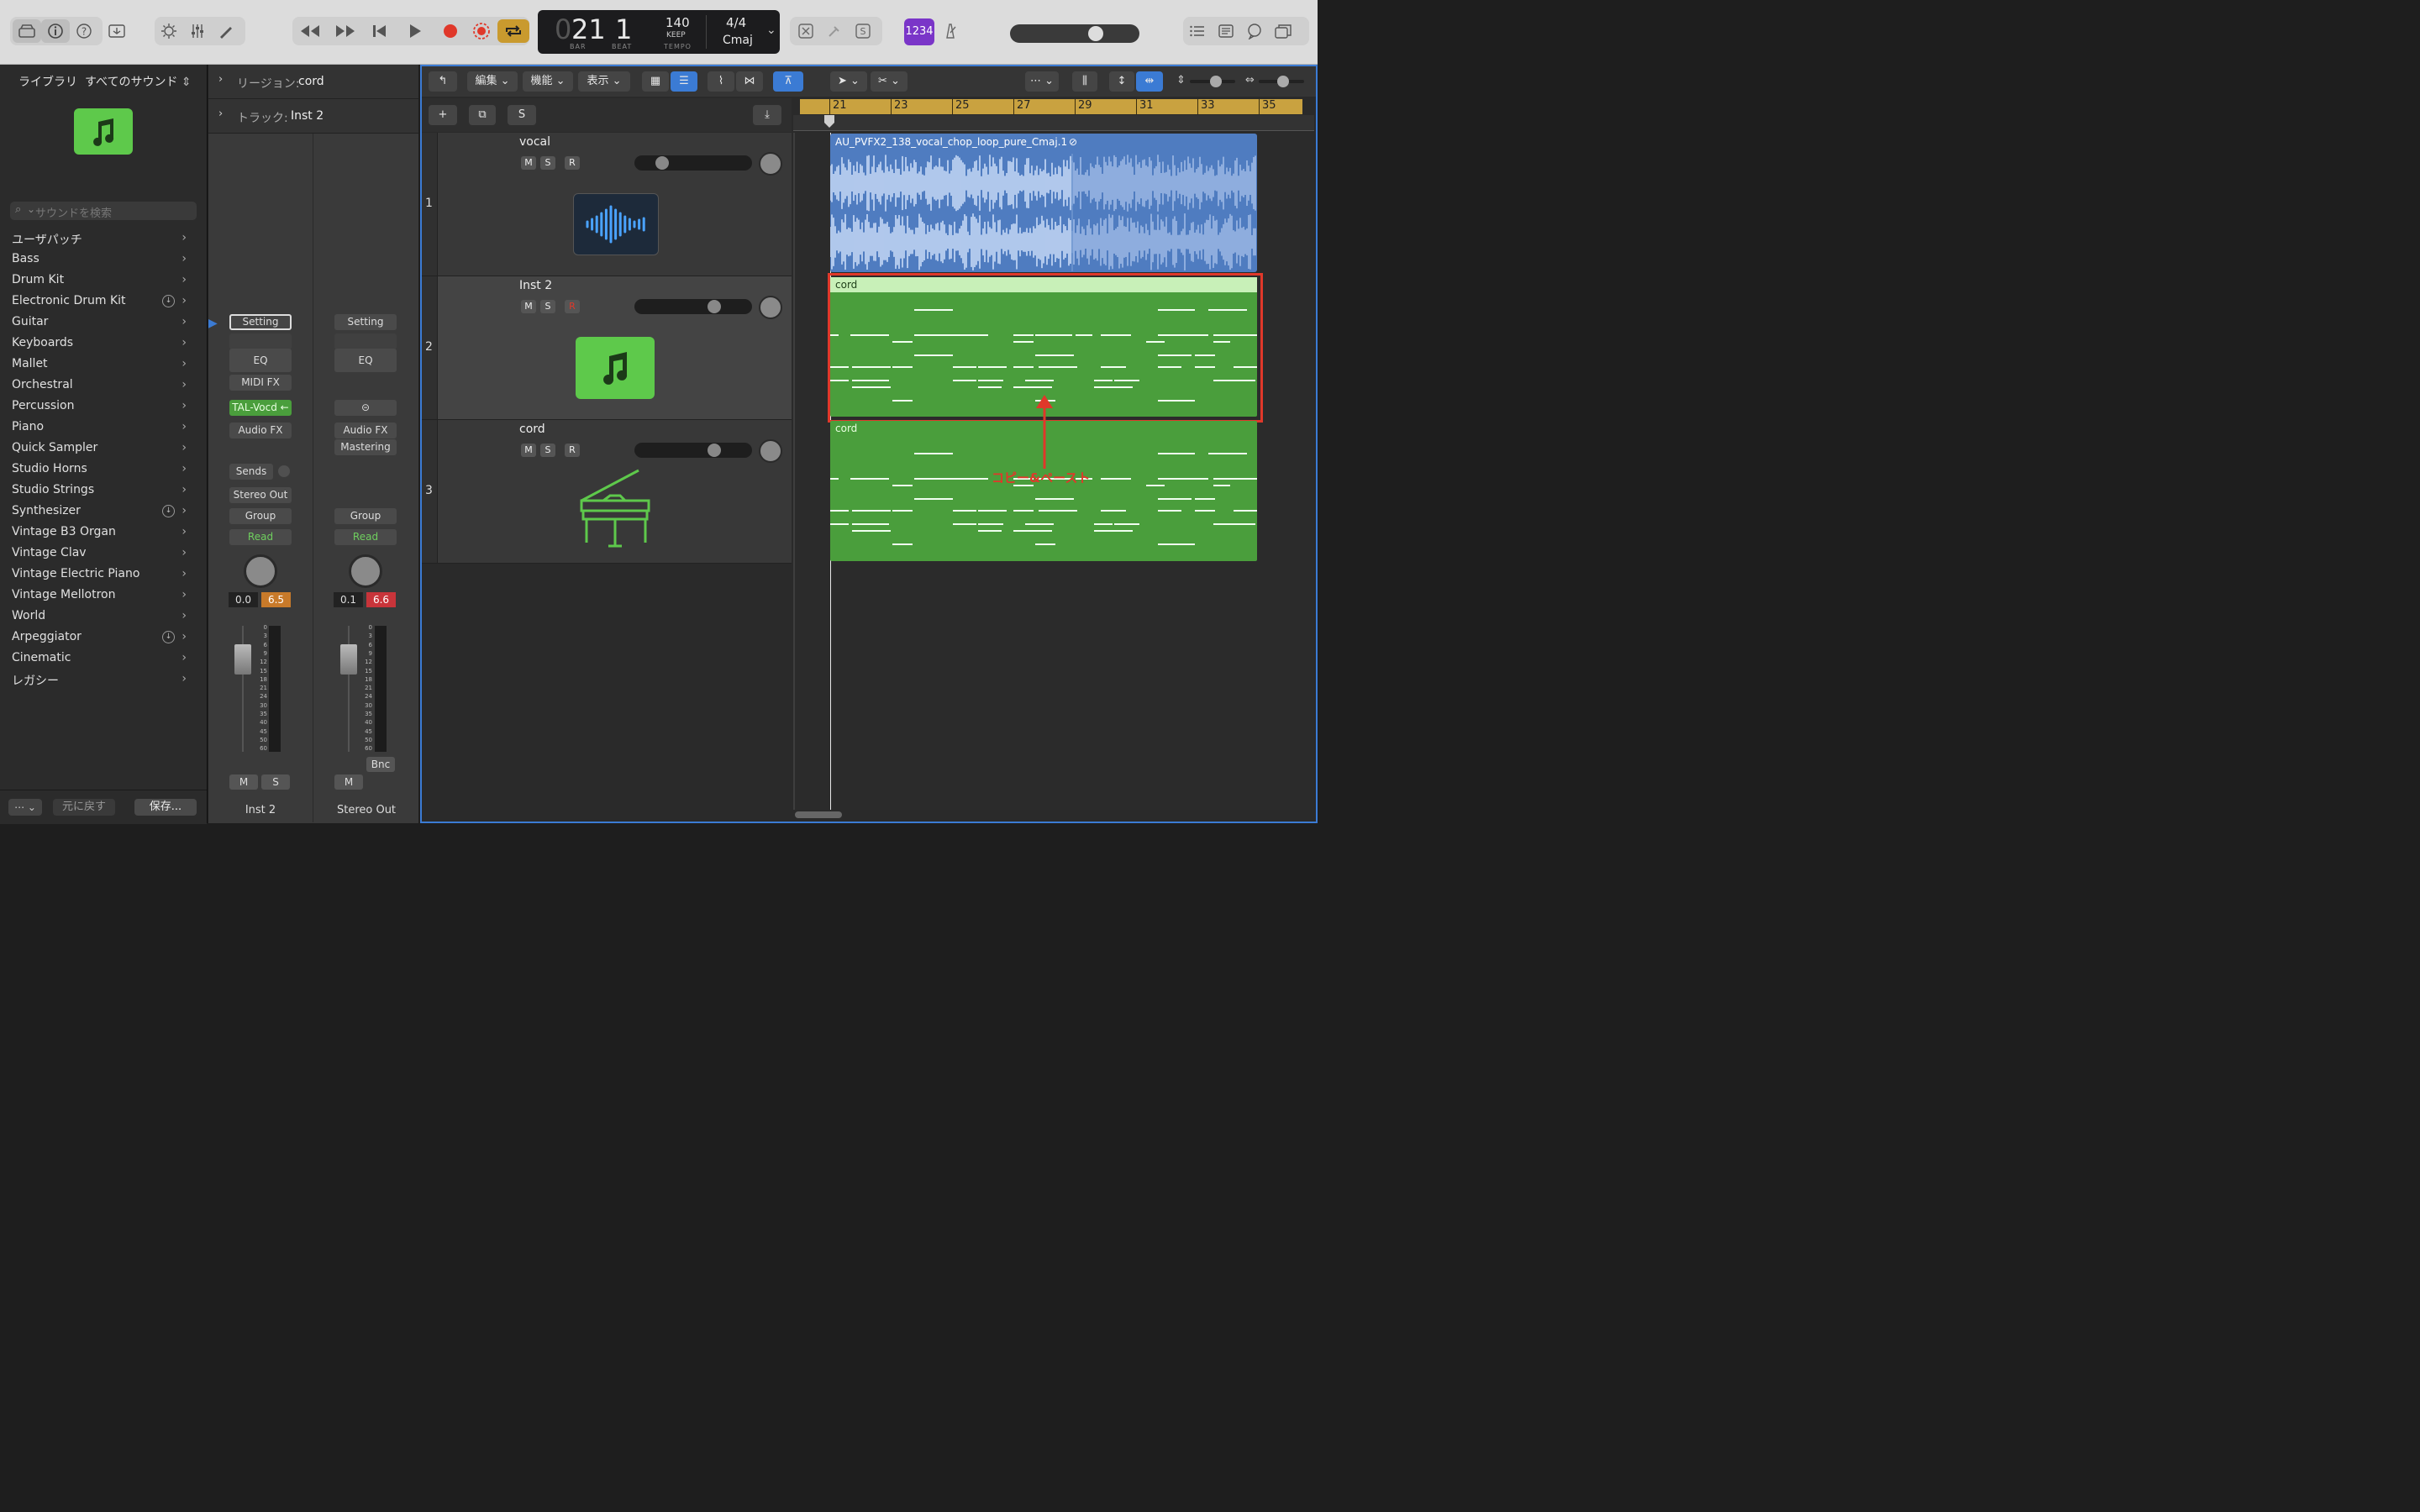  What do you see at coordinates (482, 115) in the screenshot?
I see `duplicate-track-icon: ⧉` at bounding box center [482, 115].